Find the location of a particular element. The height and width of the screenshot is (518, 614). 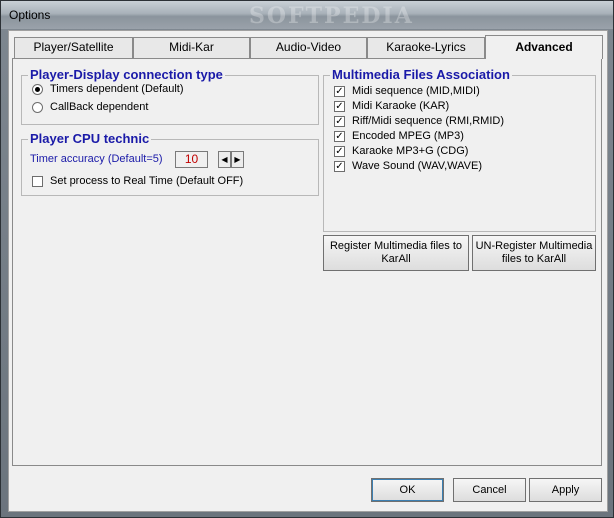

title-bar: Options SOFTPEDIA is located at coordinates (307, 15).